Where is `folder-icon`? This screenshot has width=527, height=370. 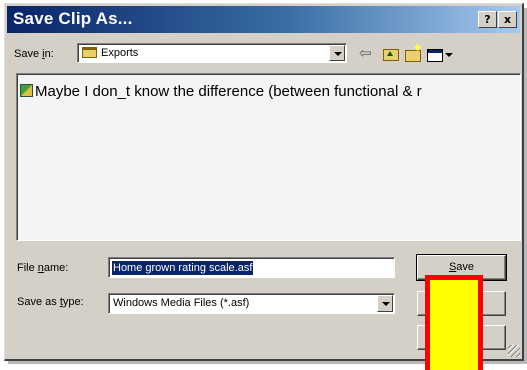 folder-icon is located at coordinates (89, 52).